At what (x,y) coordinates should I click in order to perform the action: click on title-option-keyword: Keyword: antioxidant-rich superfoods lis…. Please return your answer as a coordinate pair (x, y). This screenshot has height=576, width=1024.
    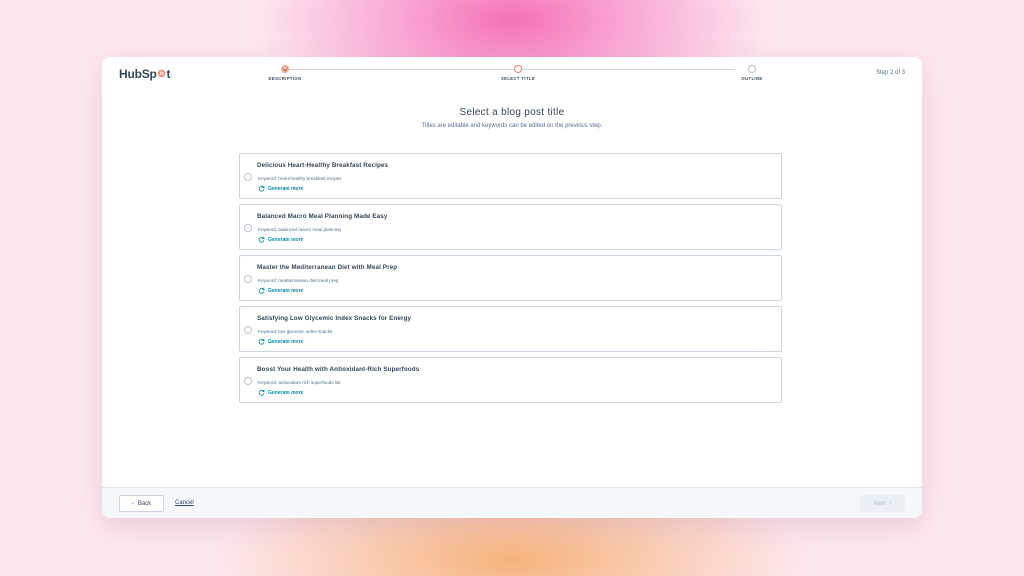
    Looking at the image, I should click on (299, 382).